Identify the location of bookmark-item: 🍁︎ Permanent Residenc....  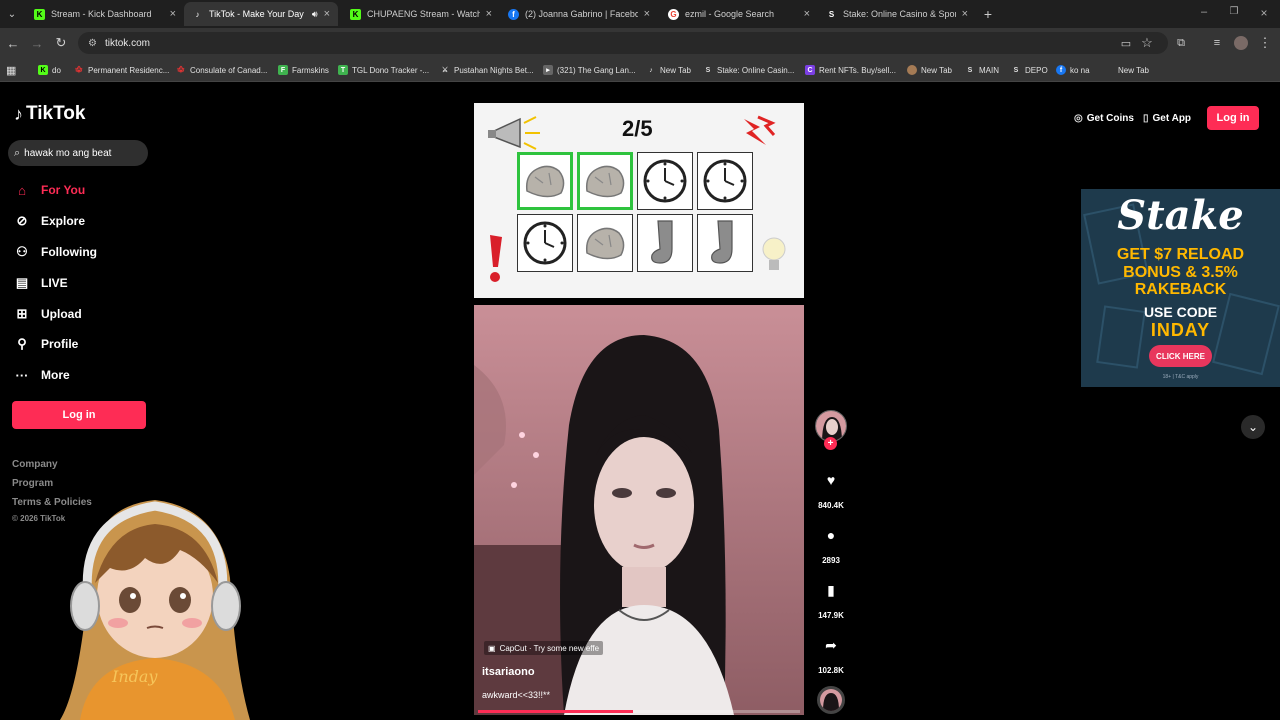
(122, 70).